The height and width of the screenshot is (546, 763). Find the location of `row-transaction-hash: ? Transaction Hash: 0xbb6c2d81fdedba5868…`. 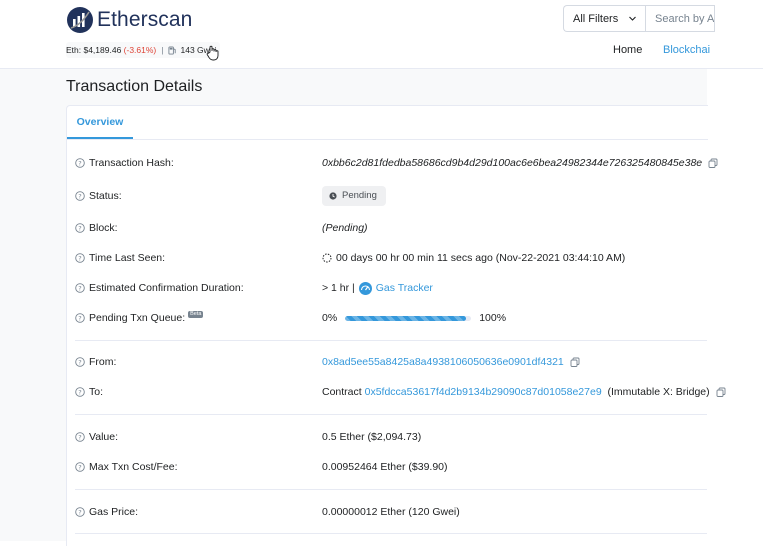

row-transaction-hash: ? Transaction Hash: 0xbb6c2d81fdedba5868… is located at coordinates (396, 163).